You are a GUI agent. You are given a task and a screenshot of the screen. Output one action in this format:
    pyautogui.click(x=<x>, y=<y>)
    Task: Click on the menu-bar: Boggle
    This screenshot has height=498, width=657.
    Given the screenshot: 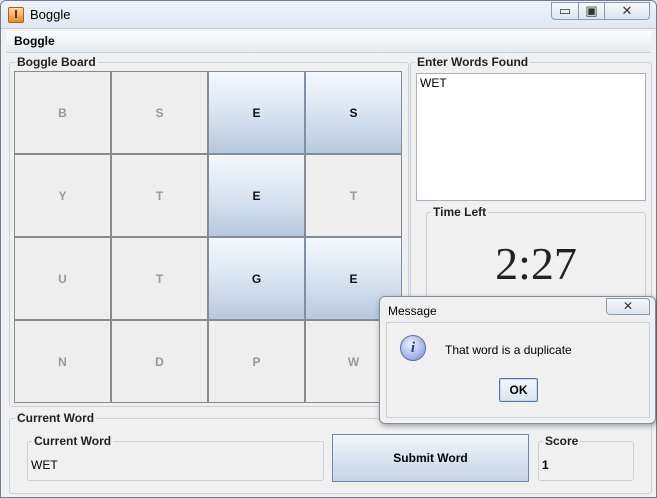 What is the action you would take?
    pyautogui.click(x=328, y=42)
    